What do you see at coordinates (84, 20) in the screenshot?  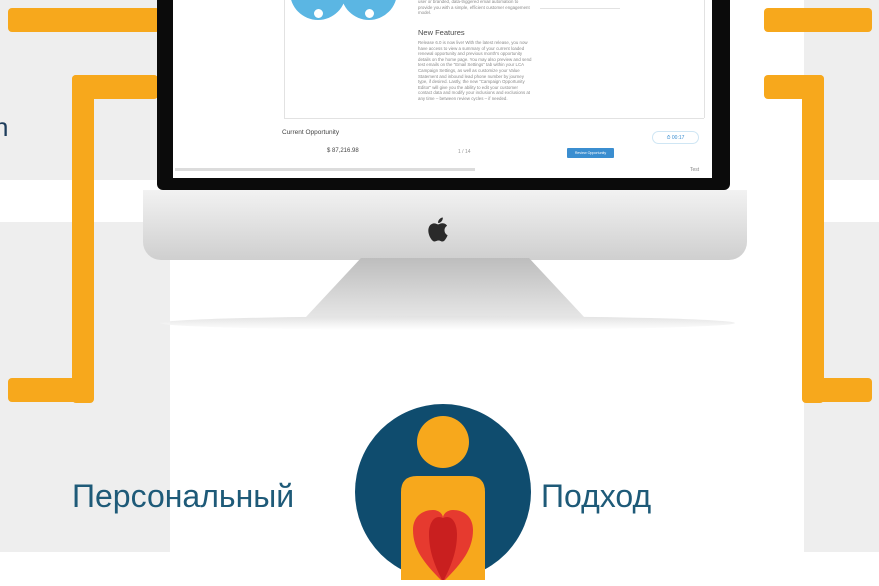 I see `bracket-left-top` at bounding box center [84, 20].